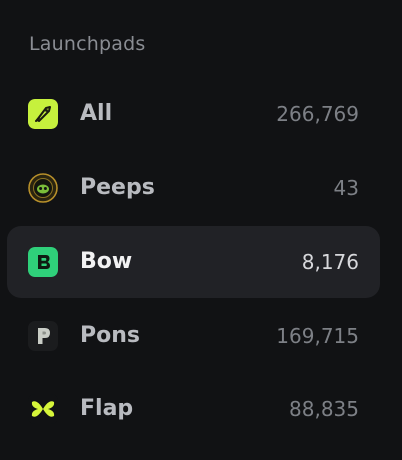 This screenshot has width=402, height=460. What do you see at coordinates (193, 188) in the screenshot?
I see `launchpad-item-peeps: Peeps 43` at bounding box center [193, 188].